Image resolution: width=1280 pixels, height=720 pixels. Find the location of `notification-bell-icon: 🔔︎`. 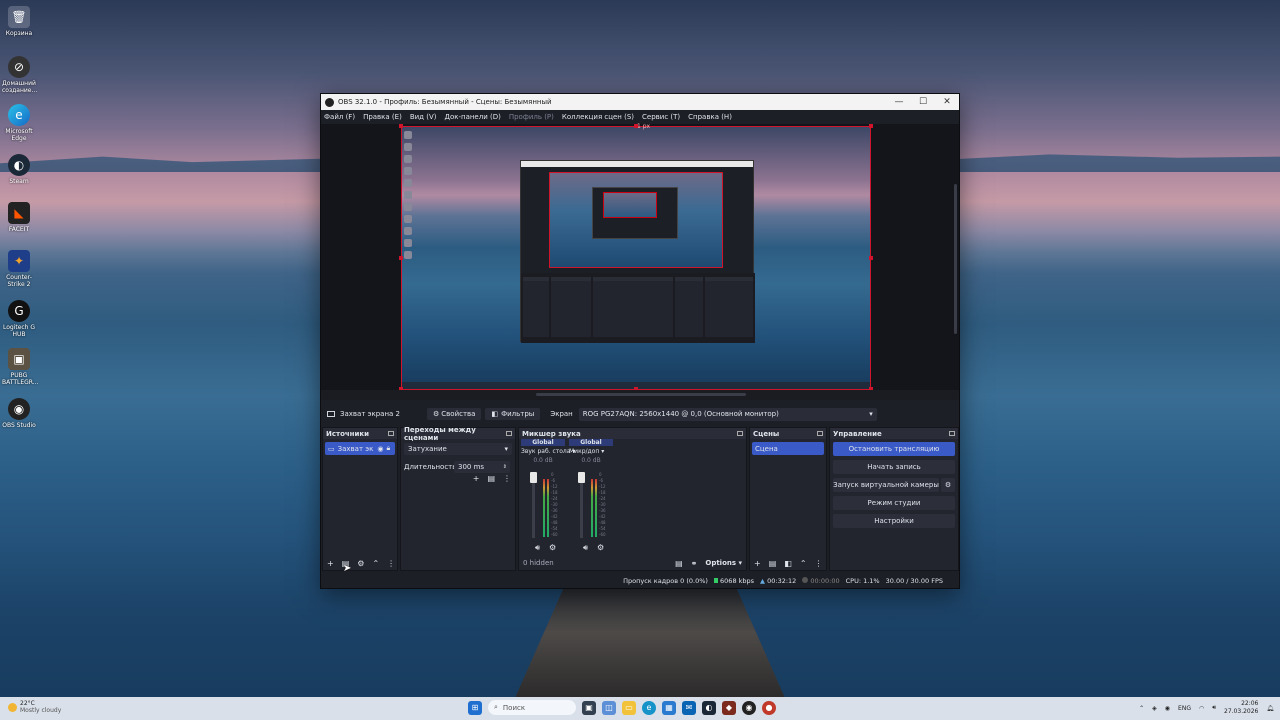

notification-bell-icon: 🔔︎ is located at coordinates (1270, 708).